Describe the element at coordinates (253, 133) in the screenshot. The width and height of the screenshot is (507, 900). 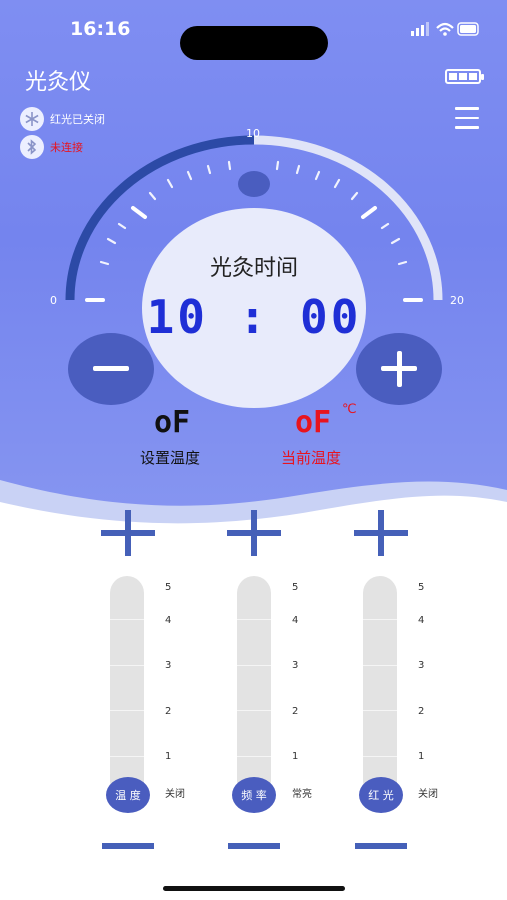
I see `gauge-mid-label: 10` at that location.